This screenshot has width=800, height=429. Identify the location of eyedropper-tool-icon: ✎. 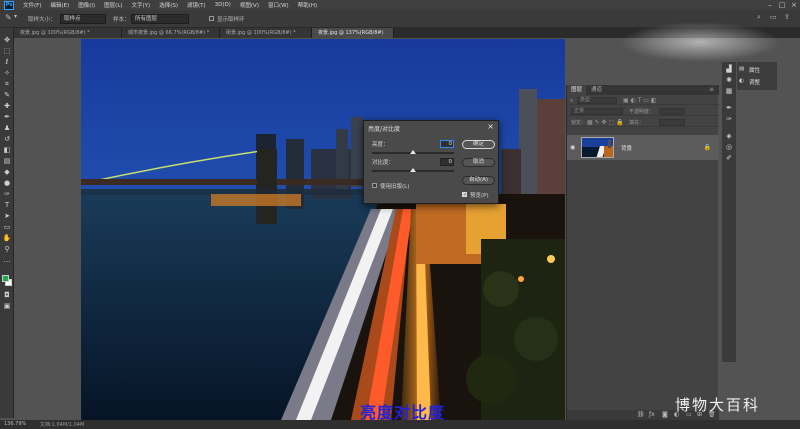
(8, 17).